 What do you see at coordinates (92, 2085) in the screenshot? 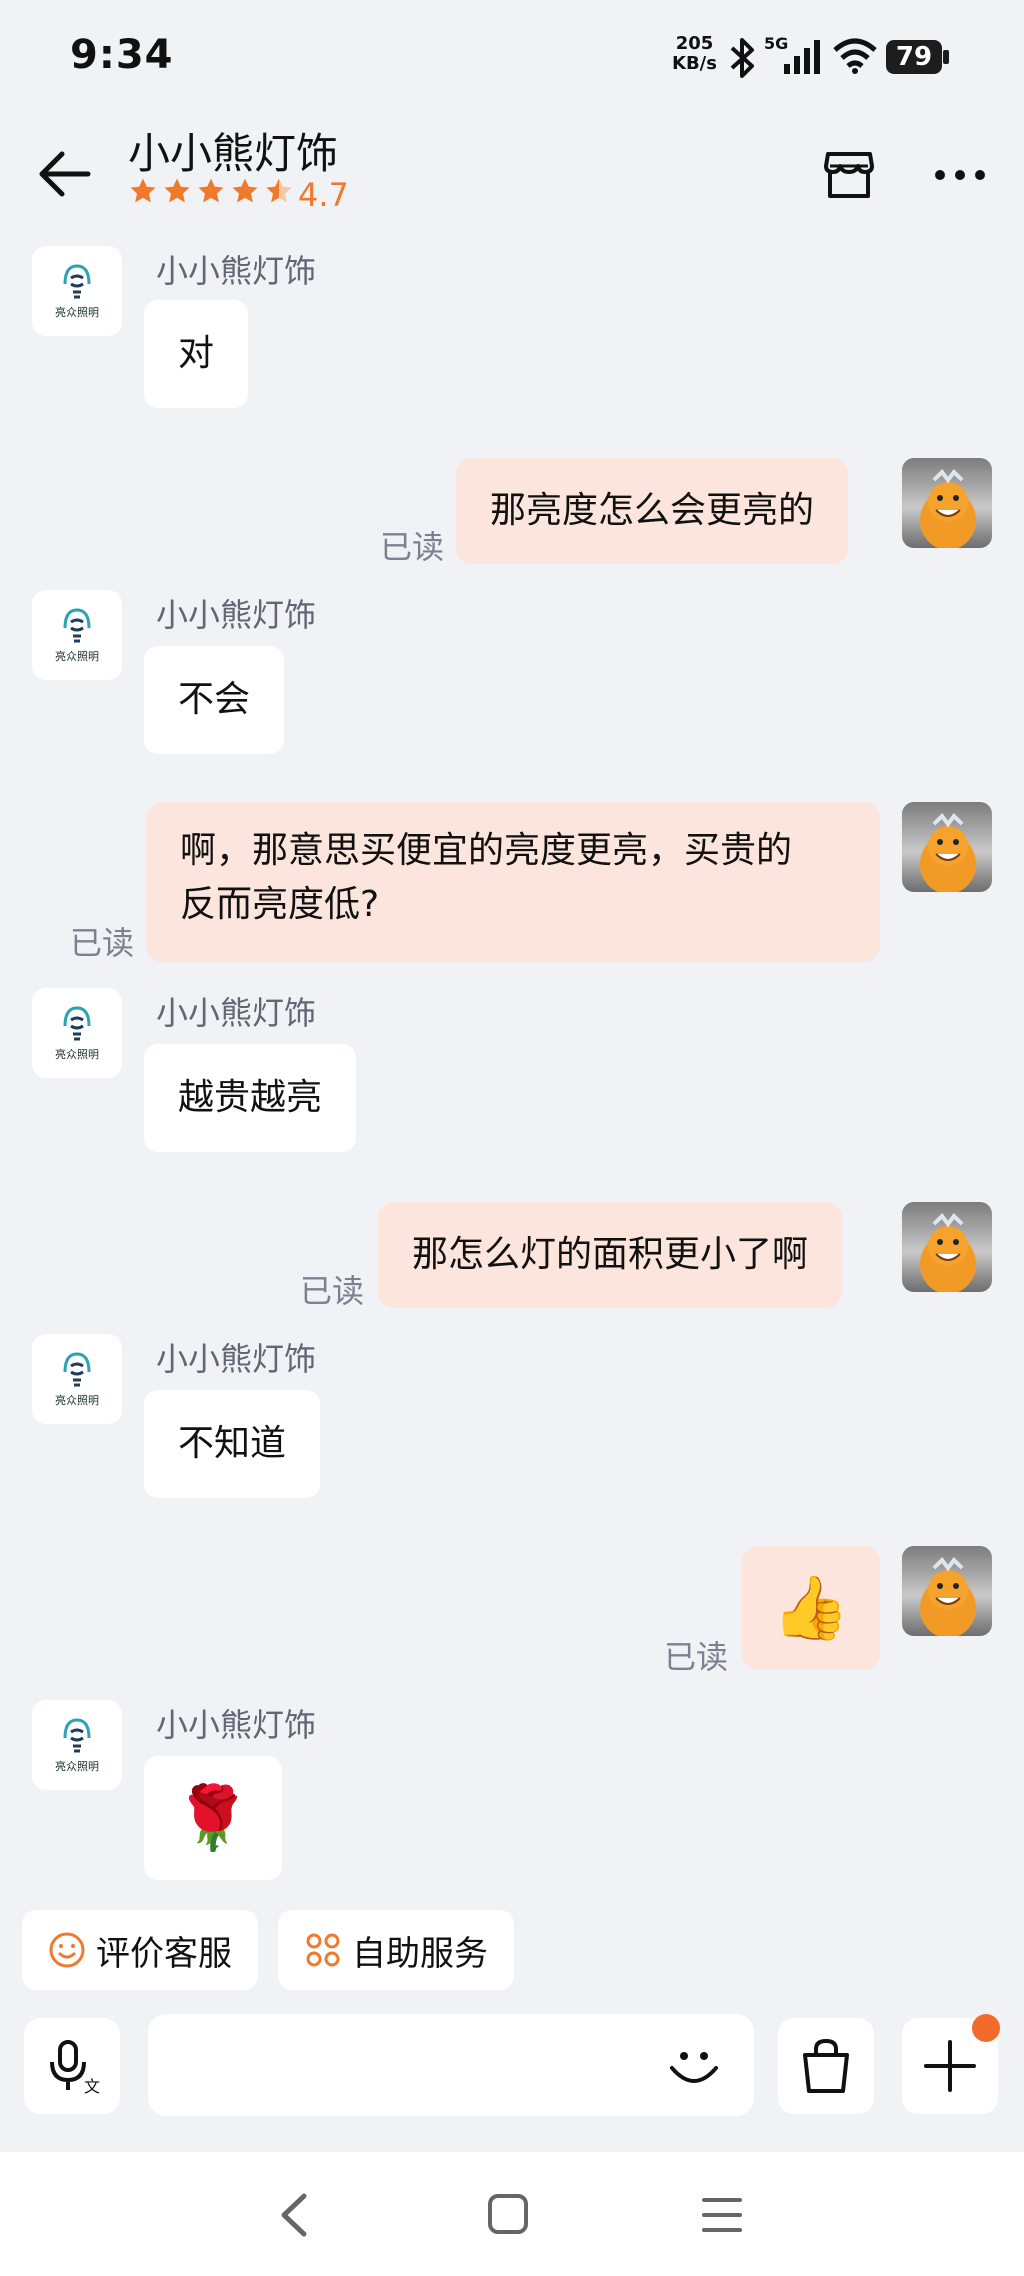
I see `svg-text: 文` at bounding box center [92, 2085].